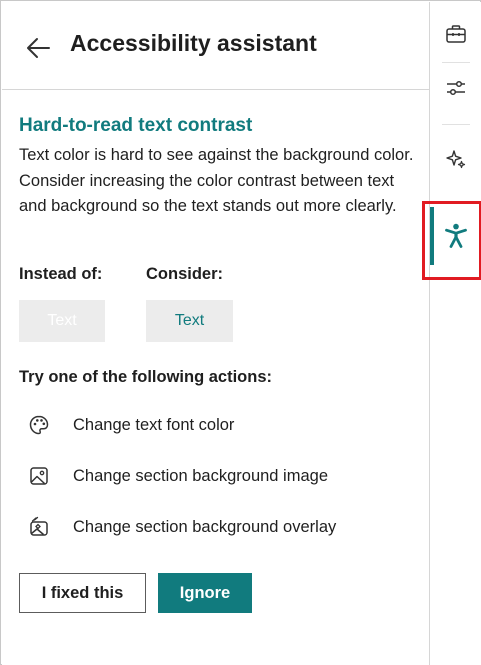 This screenshot has height=665, width=481. Describe the element at coordinates (39, 476) in the screenshot. I see `image-icon` at that location.